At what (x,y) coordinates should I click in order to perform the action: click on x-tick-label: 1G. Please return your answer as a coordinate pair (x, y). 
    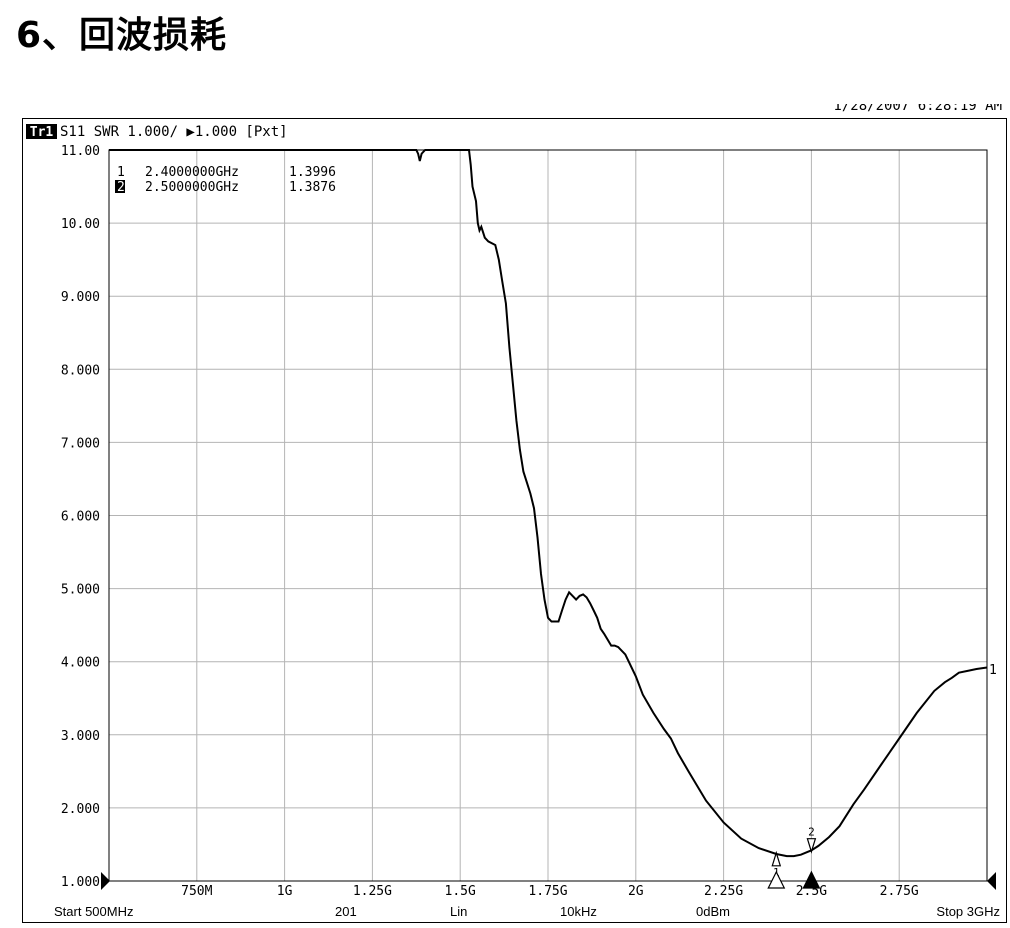
    Looking at the image, I should click on (285, 891).